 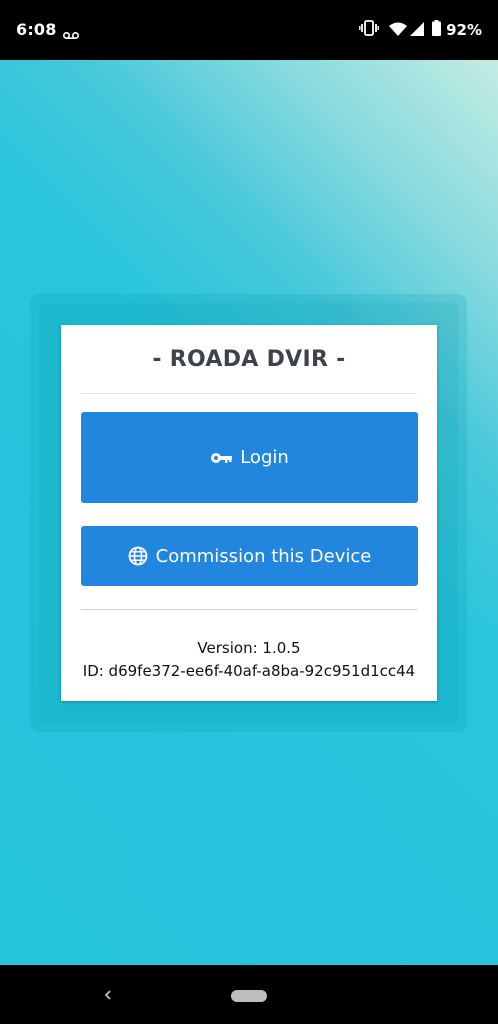 I want to click on commission-device-button: Commission this Device, so click(x=249, y=556).